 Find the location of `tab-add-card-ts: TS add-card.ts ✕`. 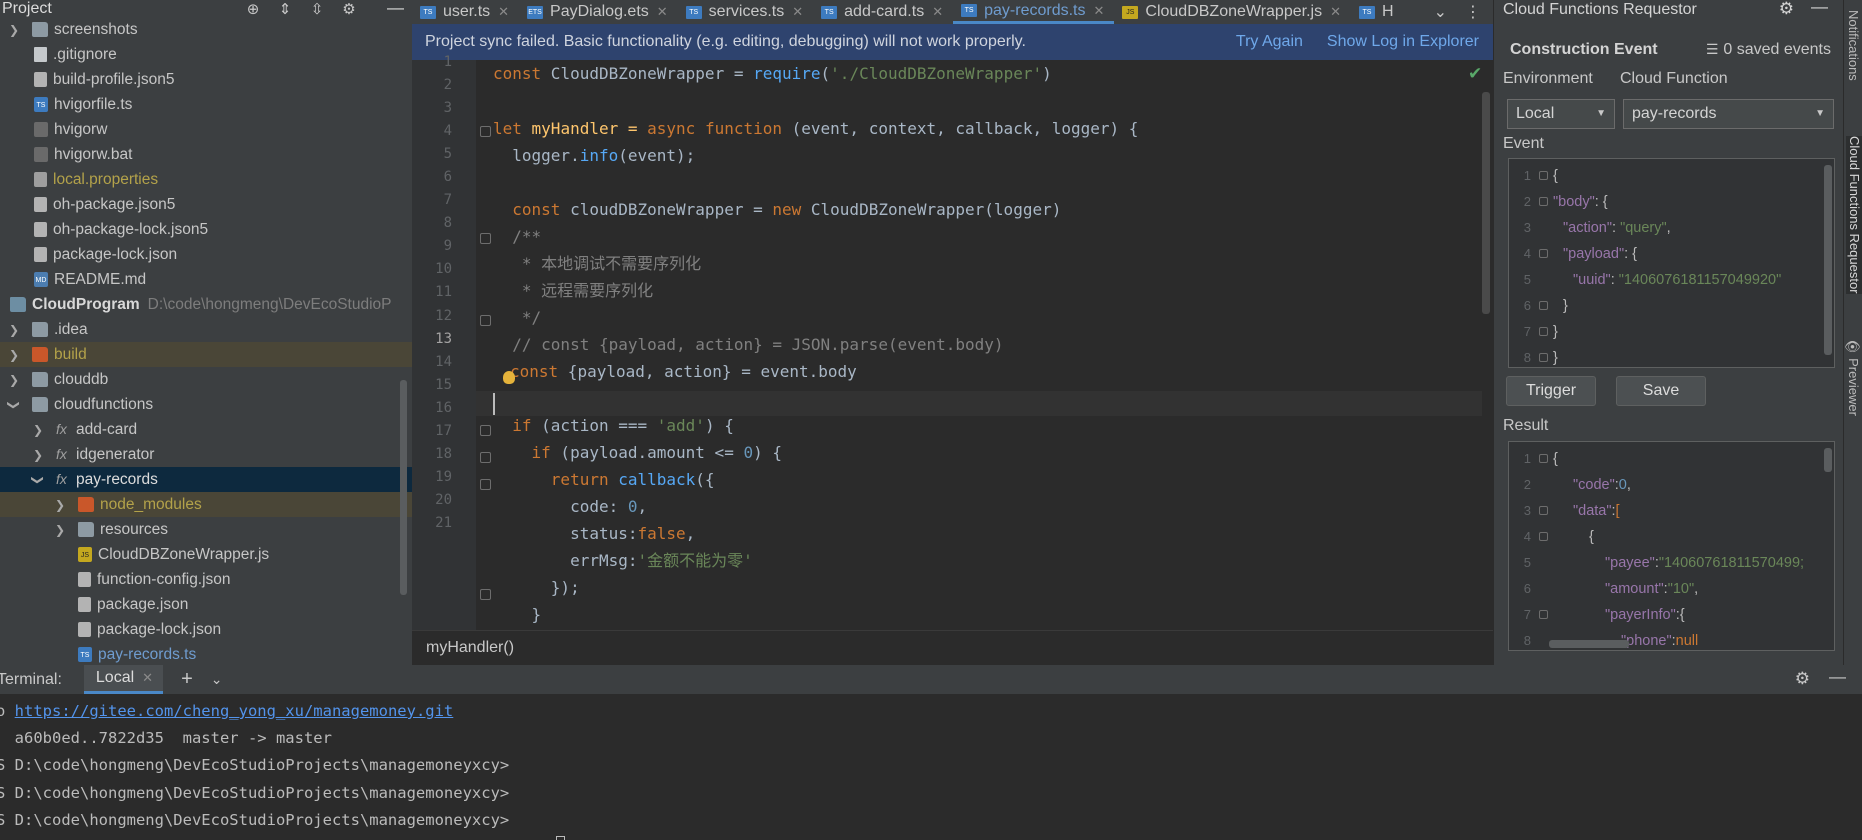

tab-add-card-ts: TS add-card.ts ✕ is located at coordinates (883, 12).